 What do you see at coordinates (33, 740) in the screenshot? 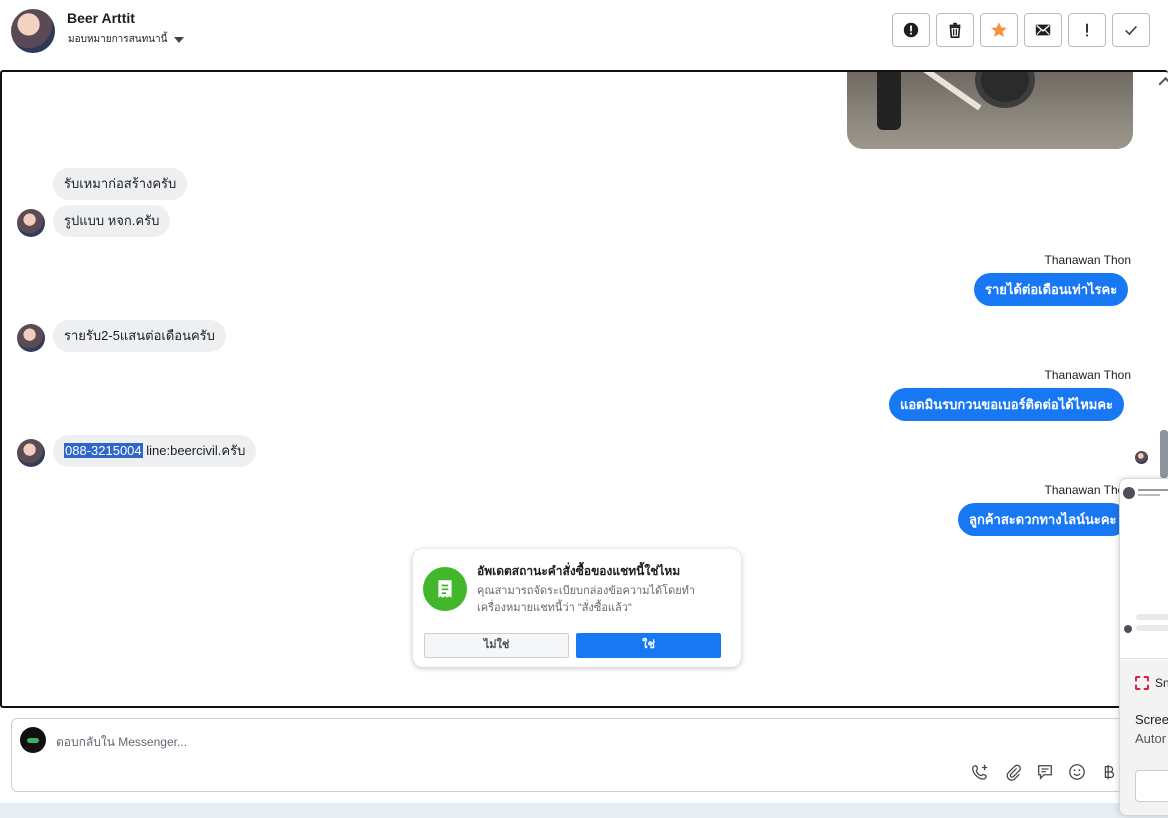
I see `page-avatar` at bounding box center [33, 740].